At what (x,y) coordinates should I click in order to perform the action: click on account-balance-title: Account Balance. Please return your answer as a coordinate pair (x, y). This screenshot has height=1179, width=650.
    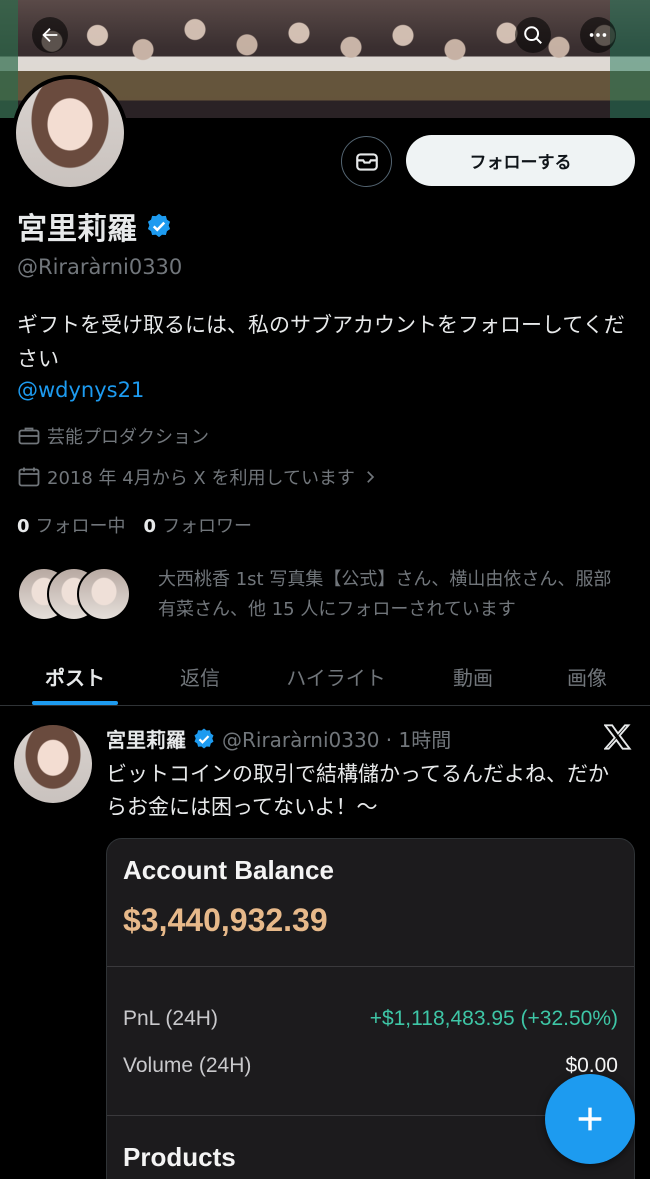
    Looking at the image, I should click on (228, 870).